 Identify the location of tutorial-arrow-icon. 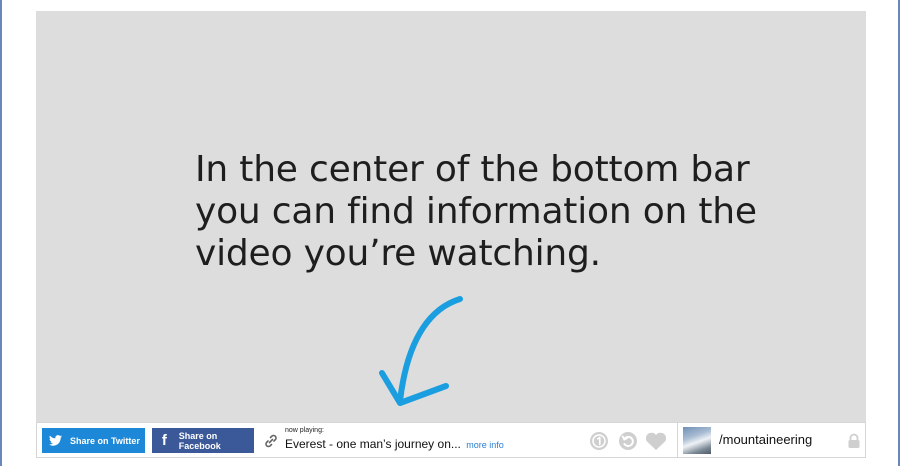
(421, 351).